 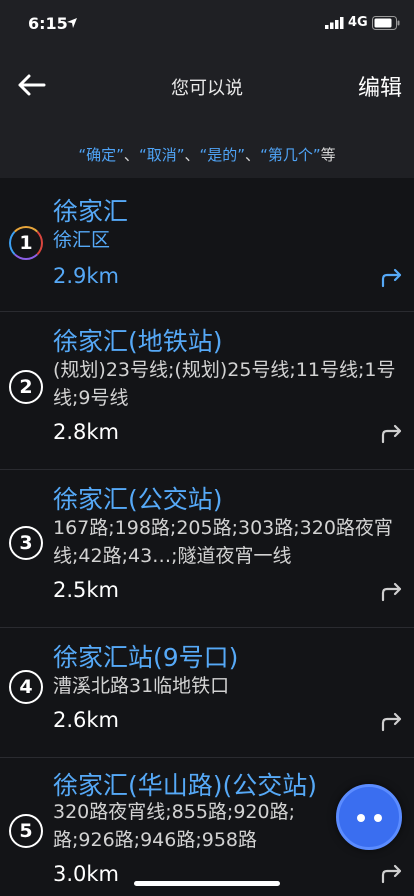 What do you see at coordinates (141, 686) in the screenshot?
I see `item-subtitle: 漕溪北路31临地铁口` at bounding box center [141, 686].